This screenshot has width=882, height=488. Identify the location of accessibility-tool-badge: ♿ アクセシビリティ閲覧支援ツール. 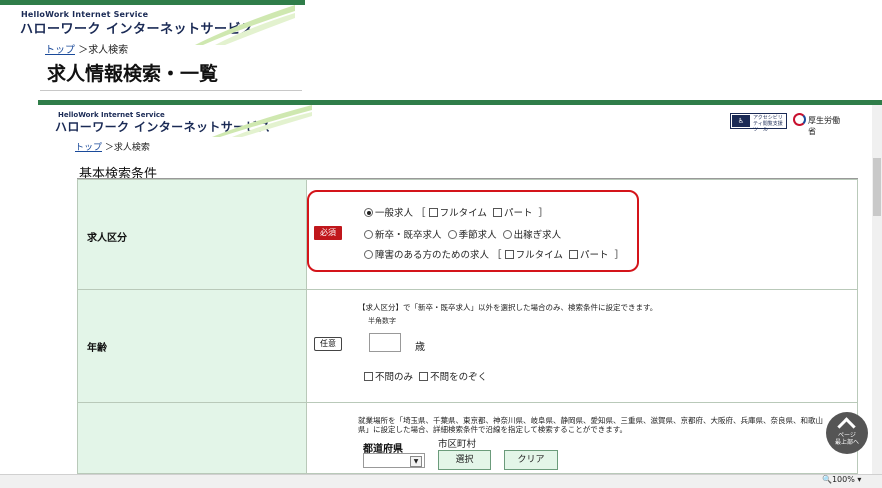
(758, 123).